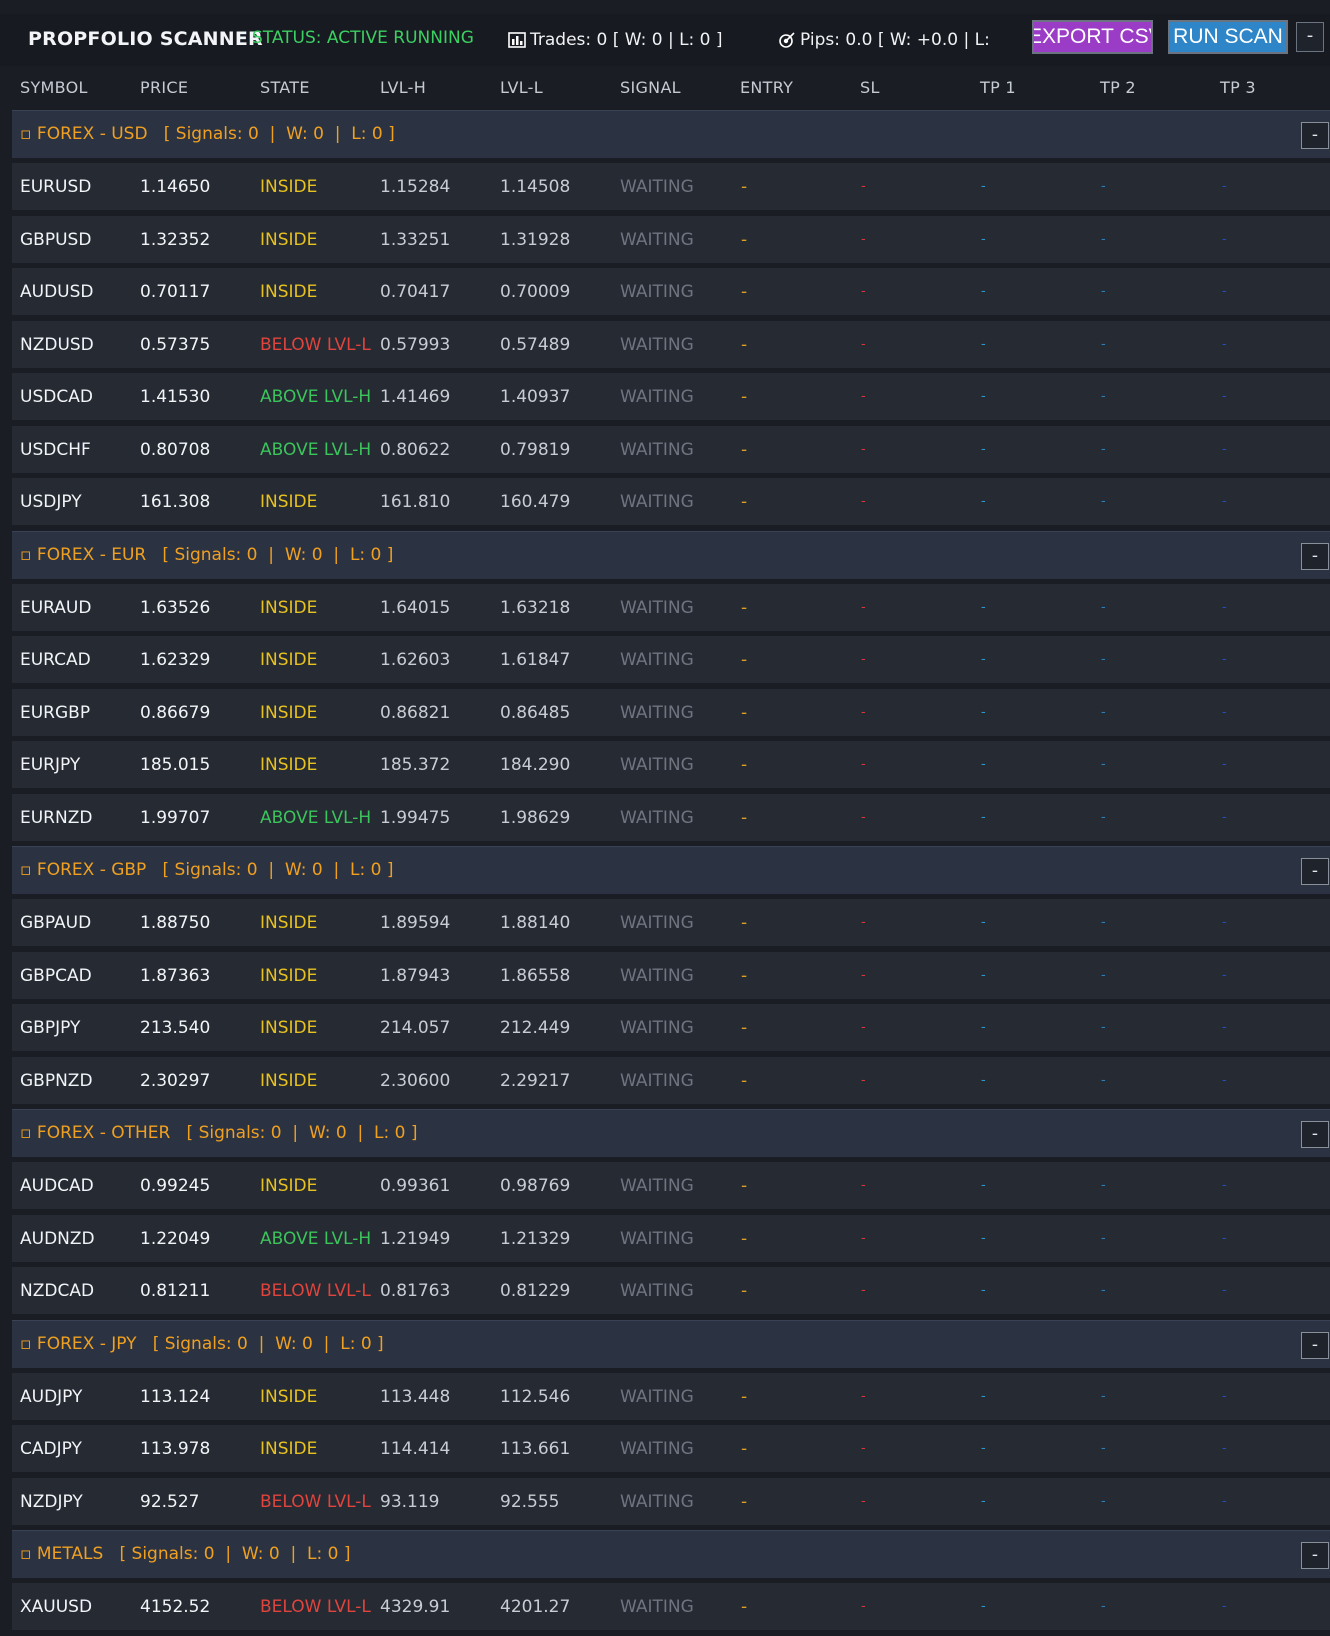 The width and height of the screenshot is (1330, 1636). I want to click on lvl-l-cell: 1.86558, so click(535, 975).